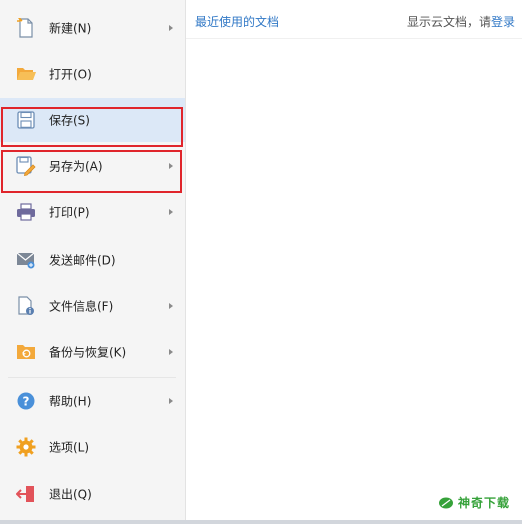 Image resolution: width=522 pixels, height=524 pixels. What do you see at coordinates (26, 447) in the screenshot?
I see `gear-icon` at bounding box center [26, 447].